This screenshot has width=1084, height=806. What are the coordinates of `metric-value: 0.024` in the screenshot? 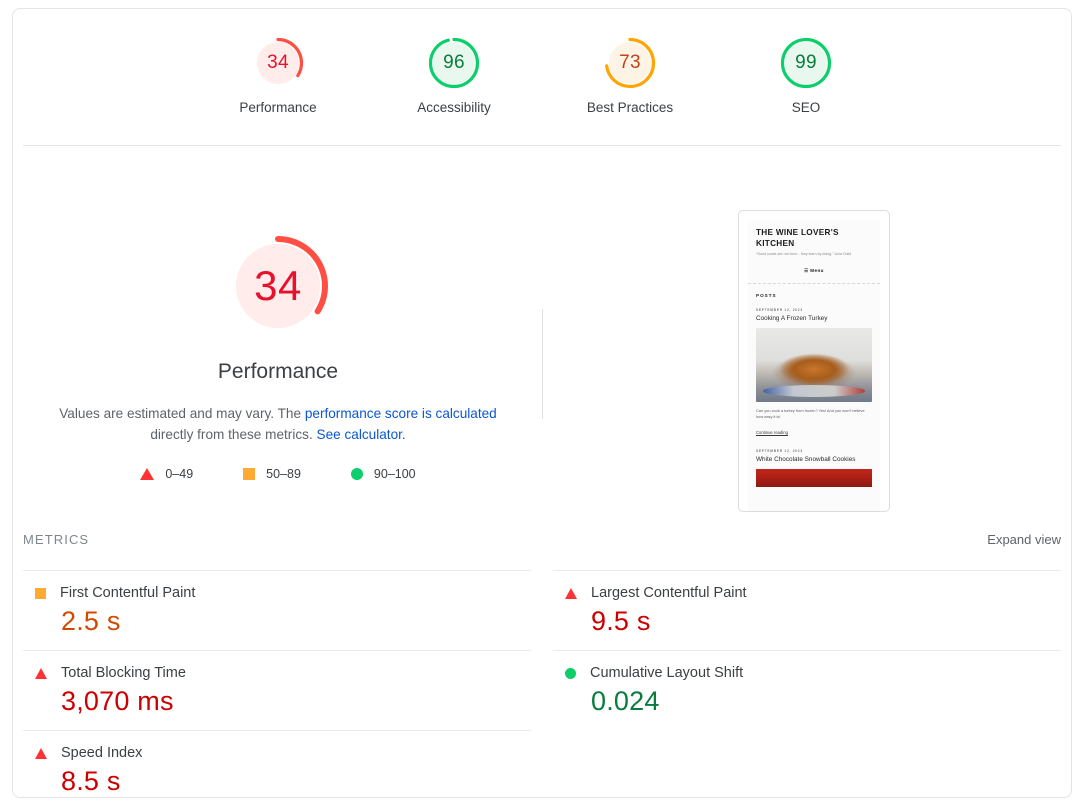 It's located at (625, 701).